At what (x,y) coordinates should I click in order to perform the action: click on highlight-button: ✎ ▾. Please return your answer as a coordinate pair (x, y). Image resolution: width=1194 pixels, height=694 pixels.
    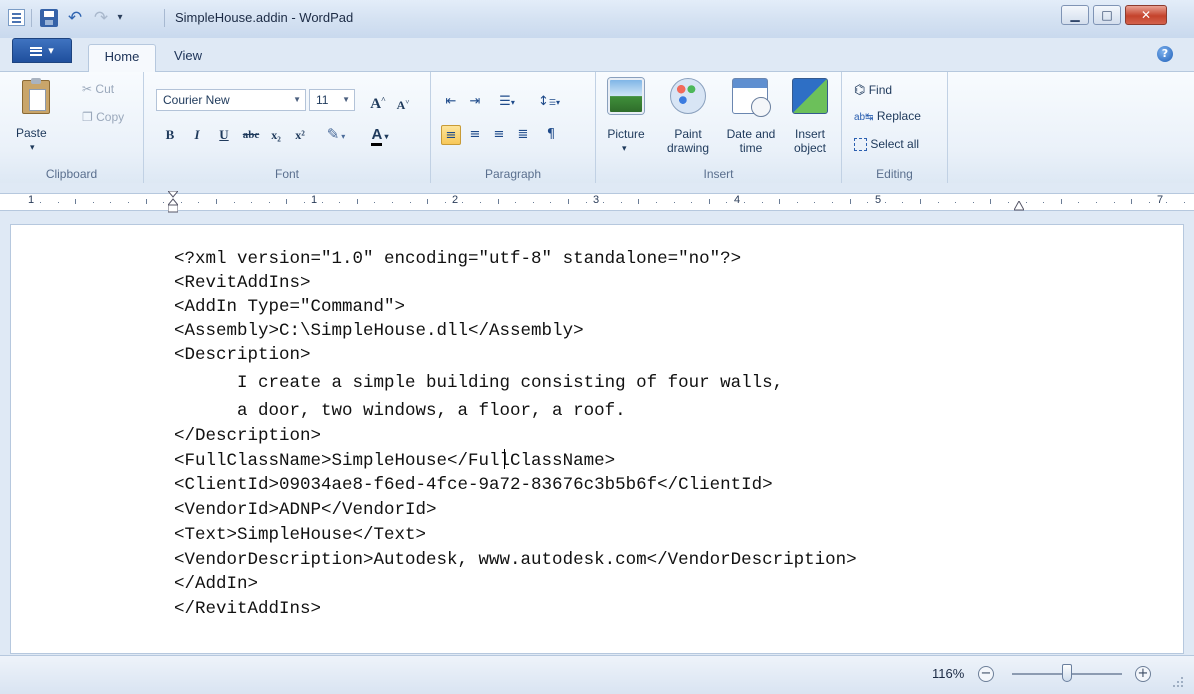
    Looking at the image, I should click on (336, 135).